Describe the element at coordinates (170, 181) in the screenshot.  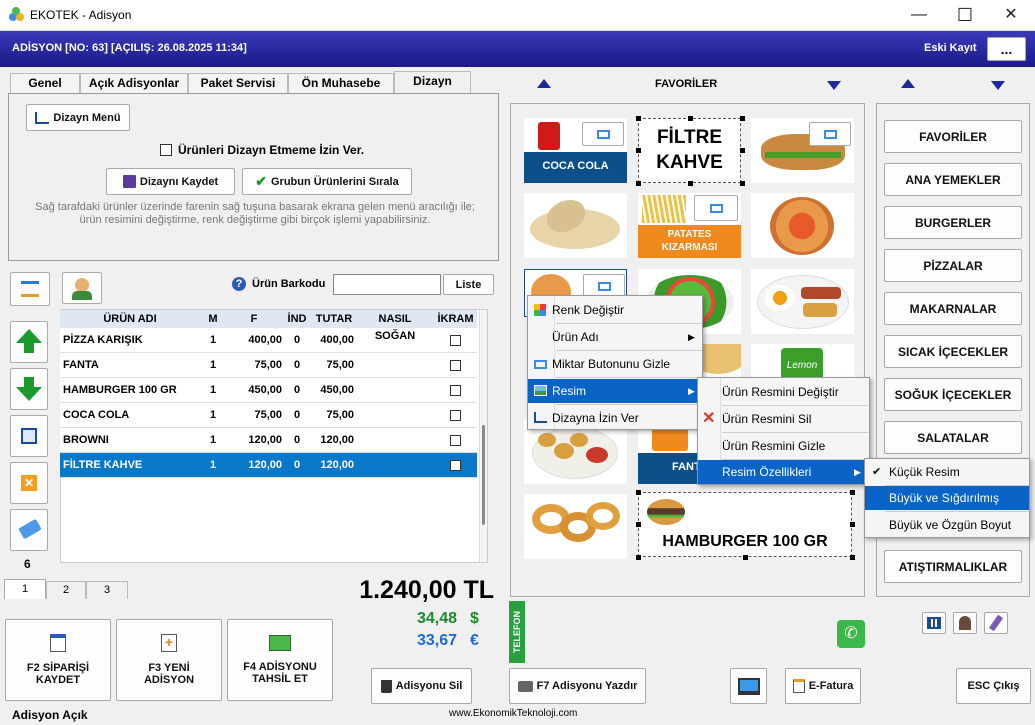
I see `dizayni-kaydet-button: Dizaynı Kaydet` at that location.